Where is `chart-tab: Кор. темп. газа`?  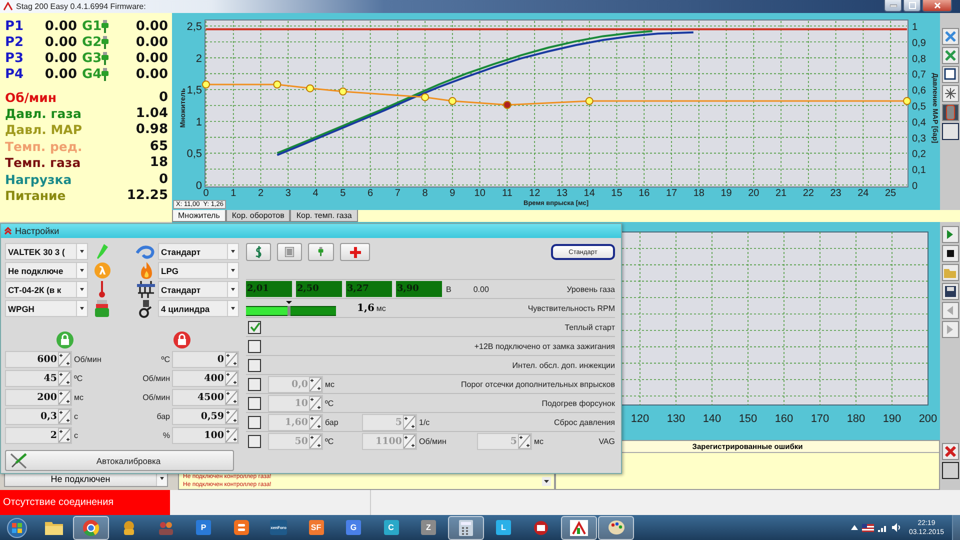 chart-tab: Кор. темп. газа is located at coordinates (324, 216).